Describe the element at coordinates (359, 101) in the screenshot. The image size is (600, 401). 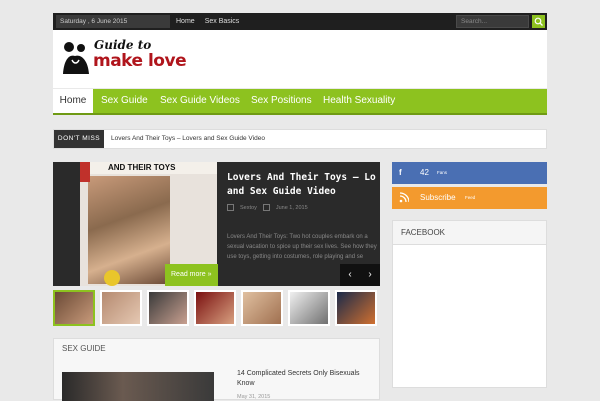
I see `nav-health-sexuality: Health Sexuality` at that location.